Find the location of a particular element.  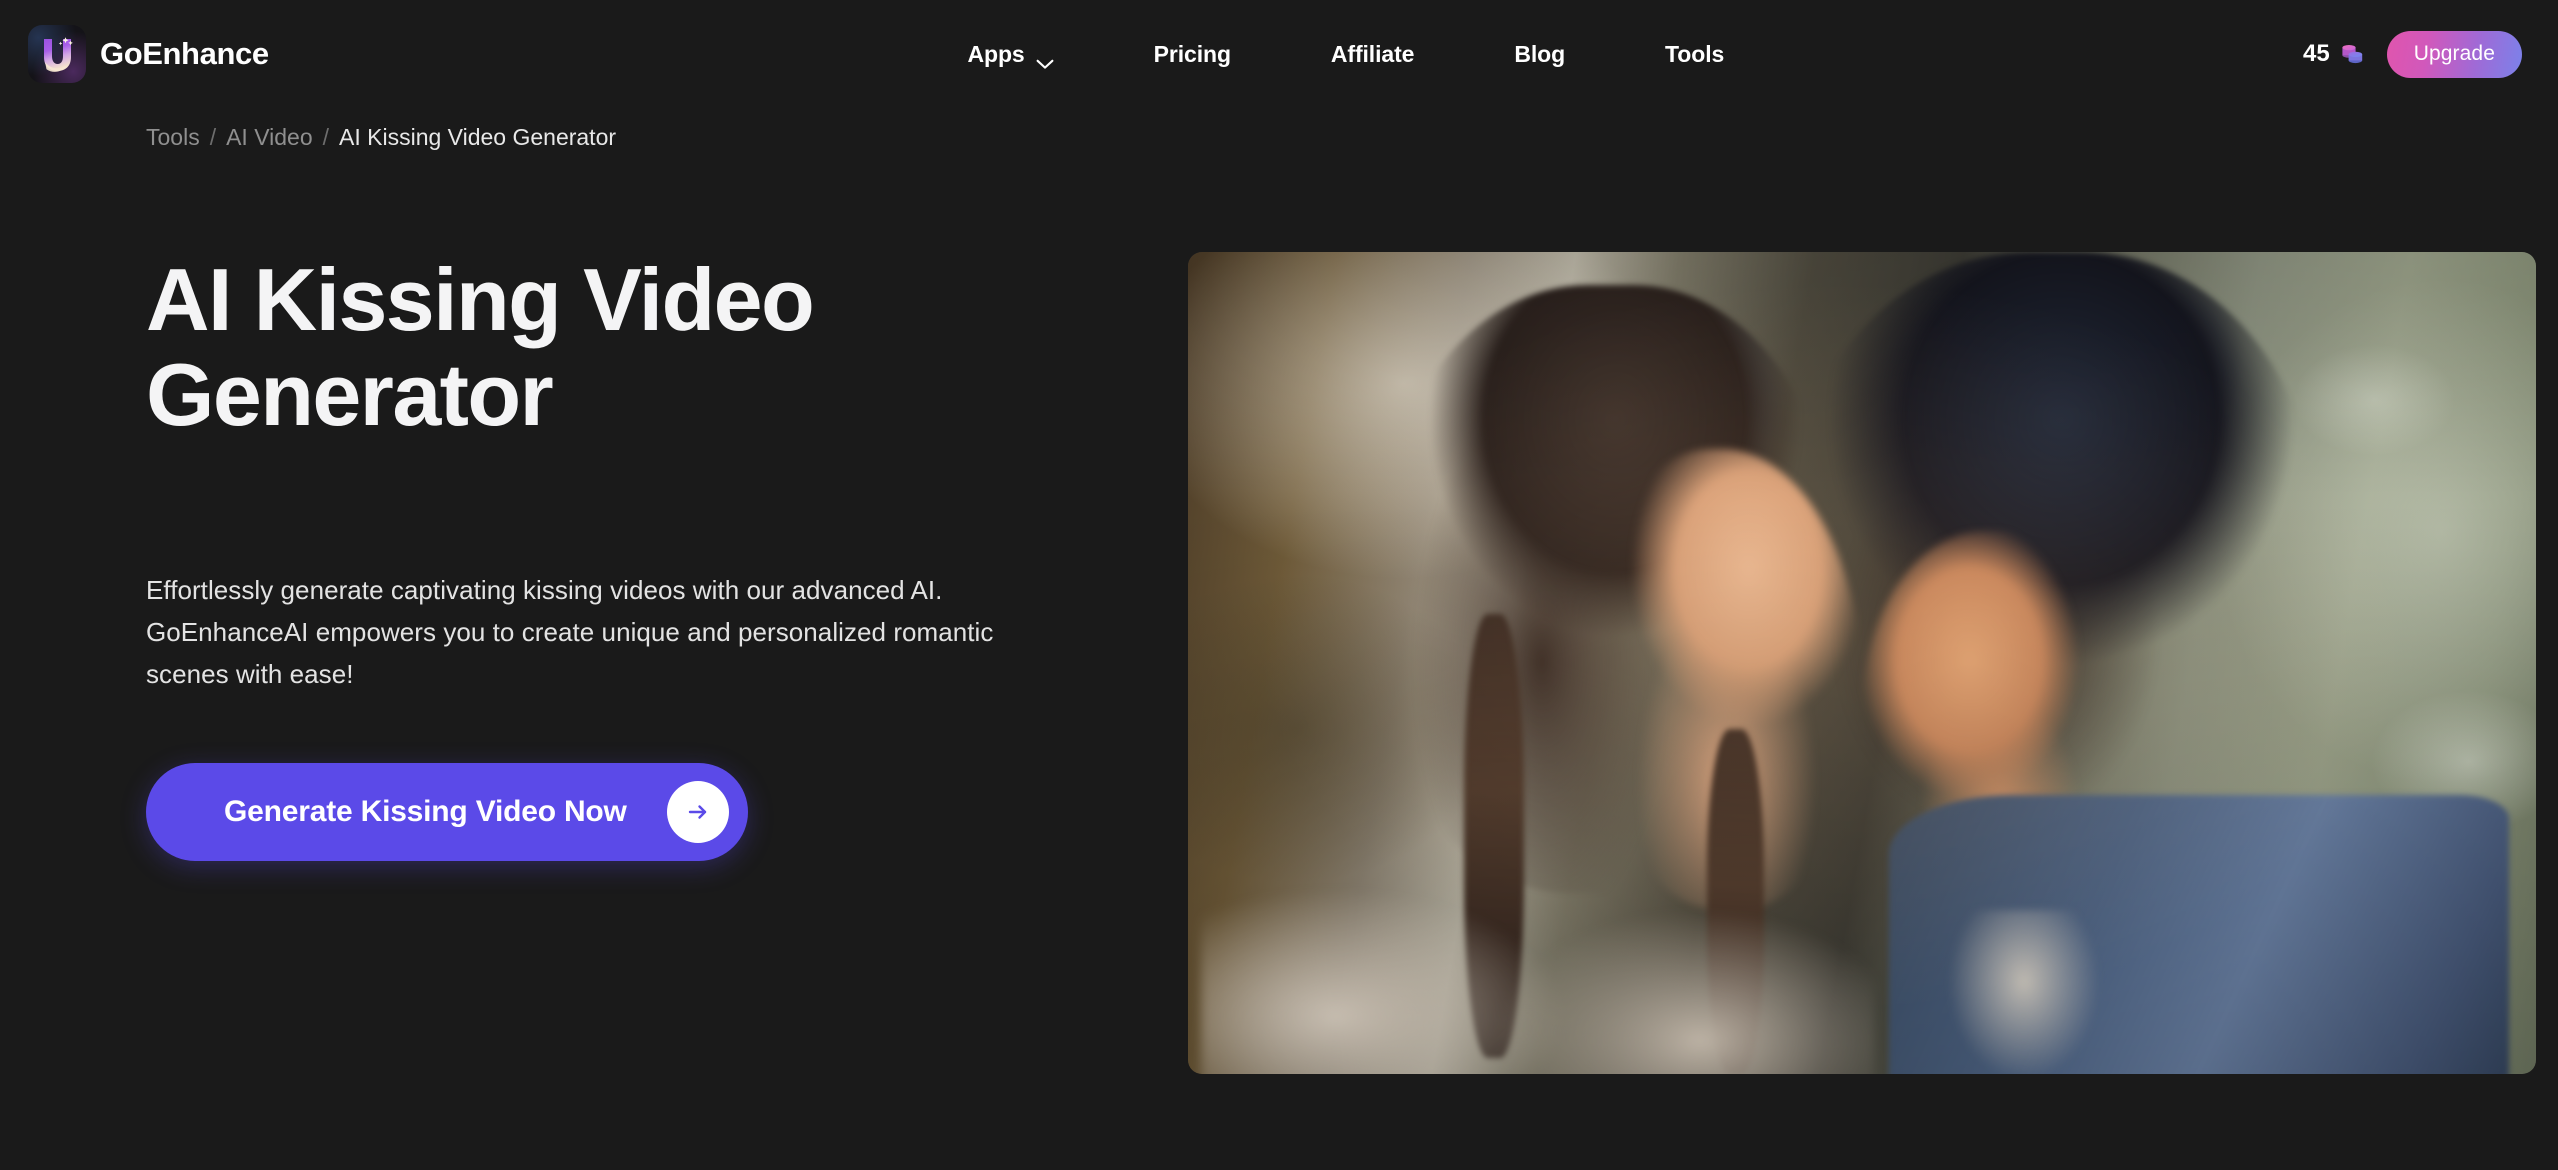

brand-logo-link: GoEnhance is located at coordinates (148, 54).